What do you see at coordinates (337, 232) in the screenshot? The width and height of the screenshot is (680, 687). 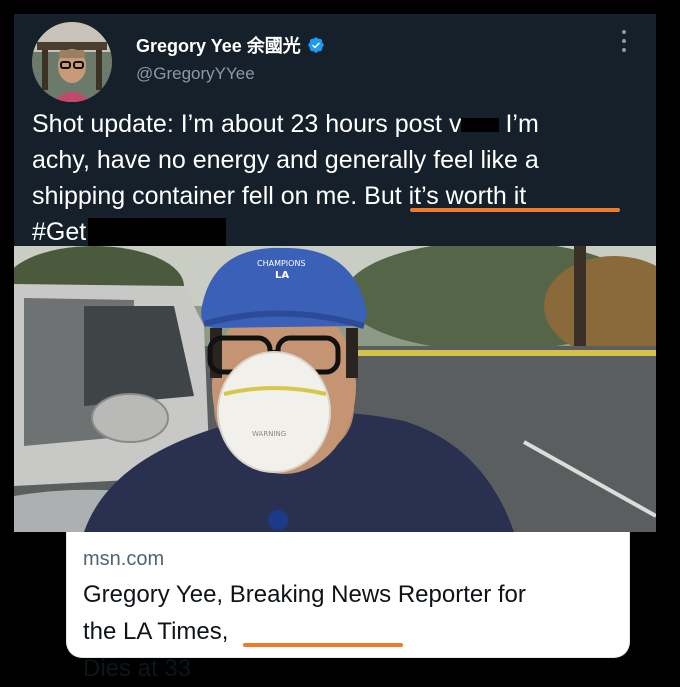 I see `tweet-line-4: #Get` at bounding box center [337, 232].